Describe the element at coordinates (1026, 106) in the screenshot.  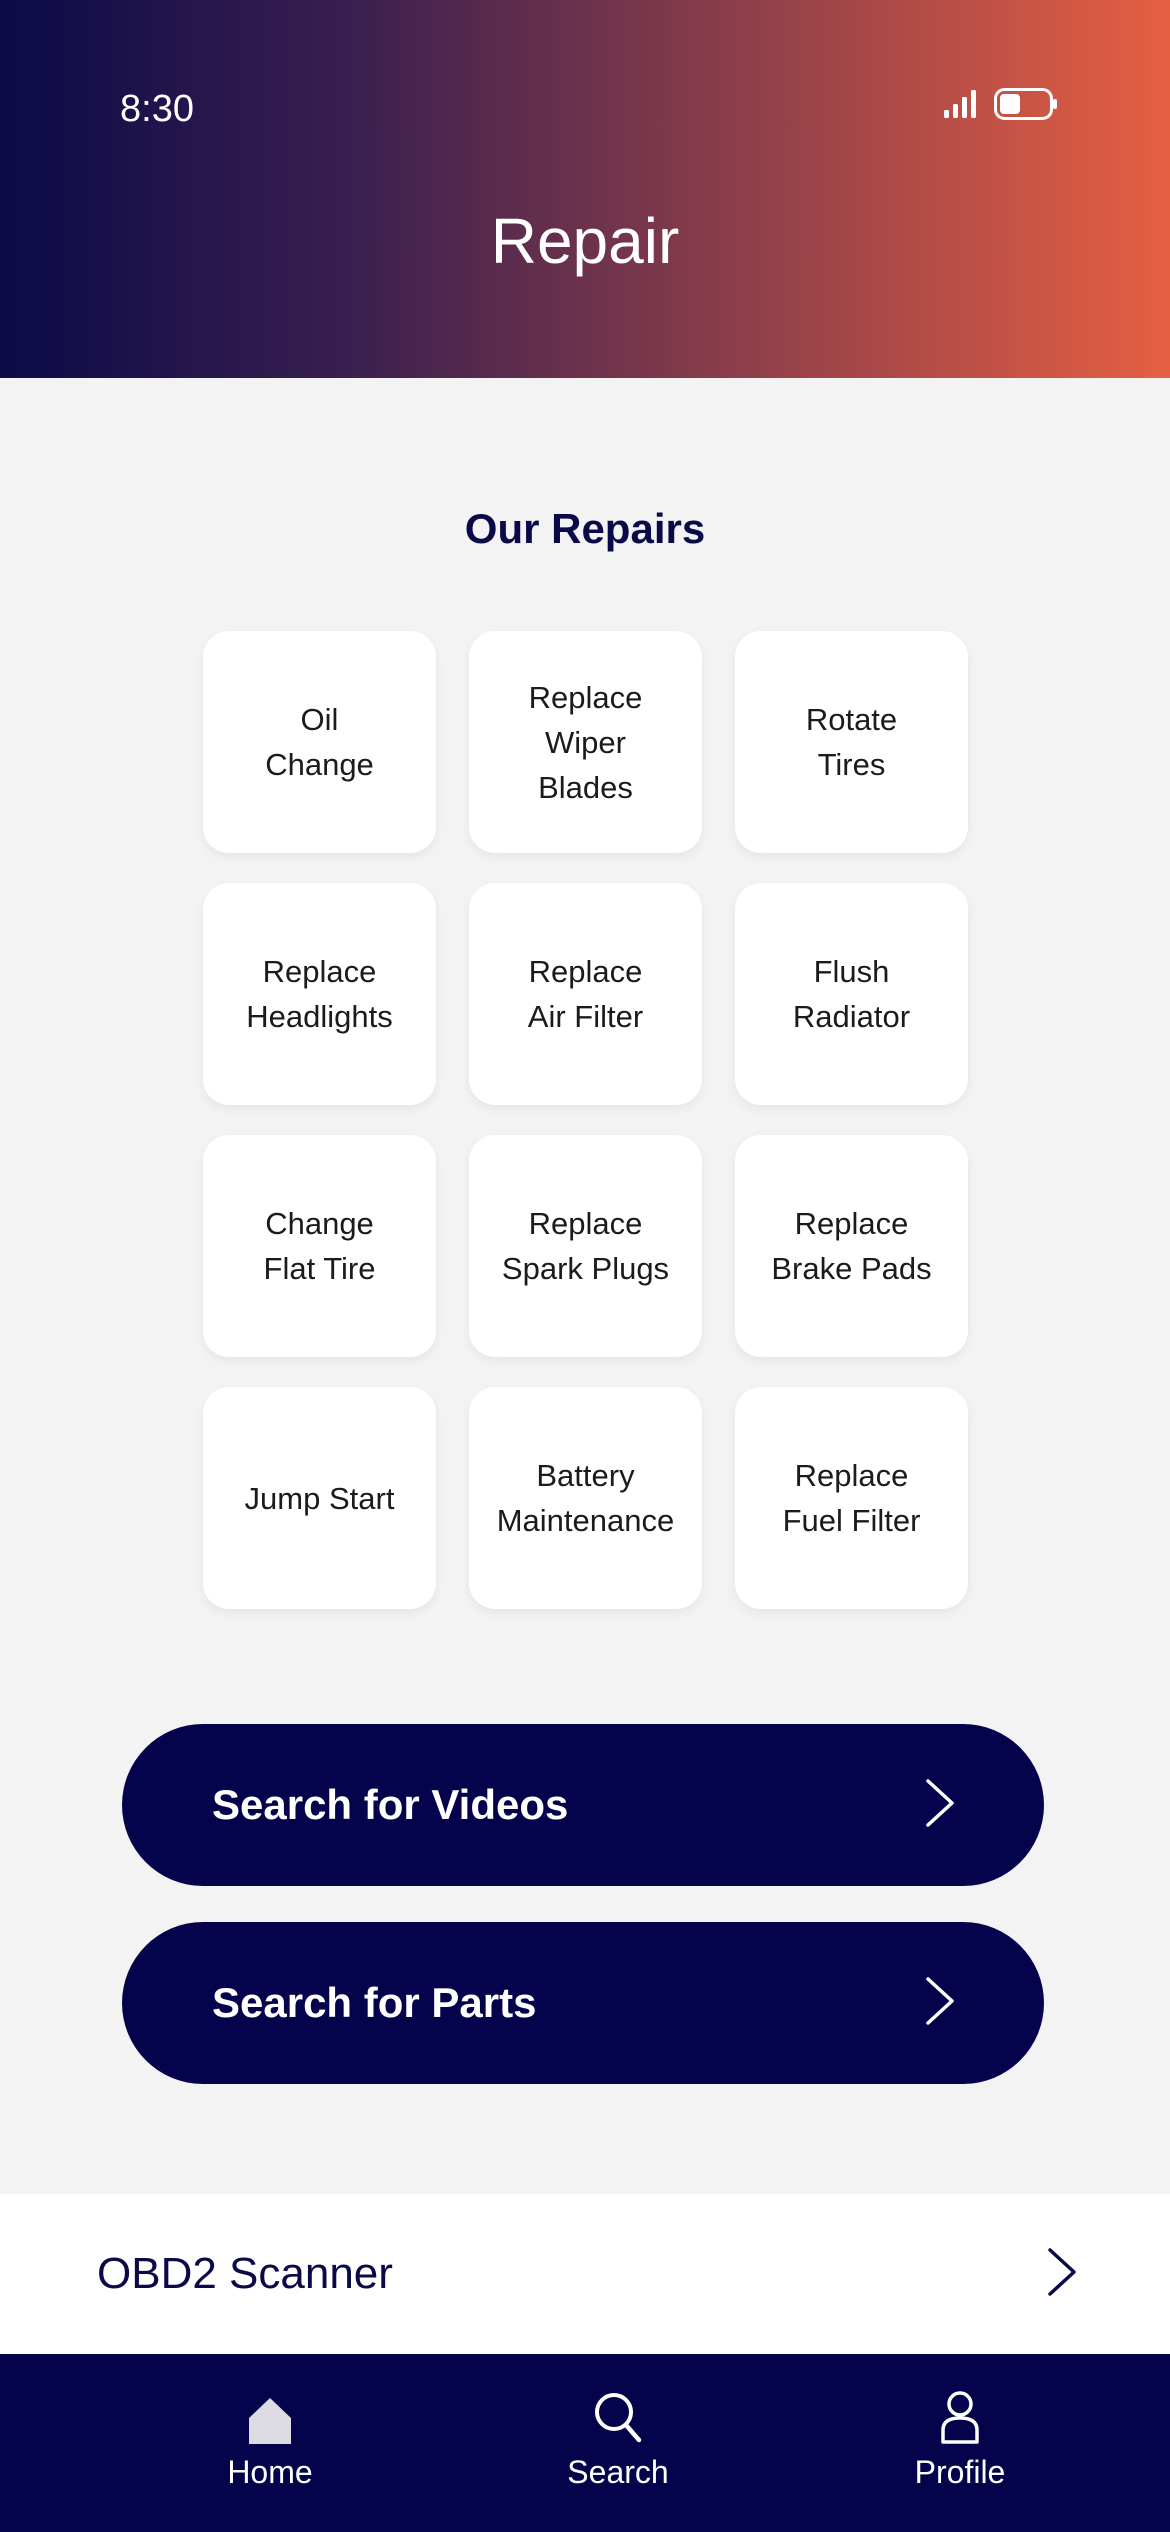
I see `battery-icon` at that location.